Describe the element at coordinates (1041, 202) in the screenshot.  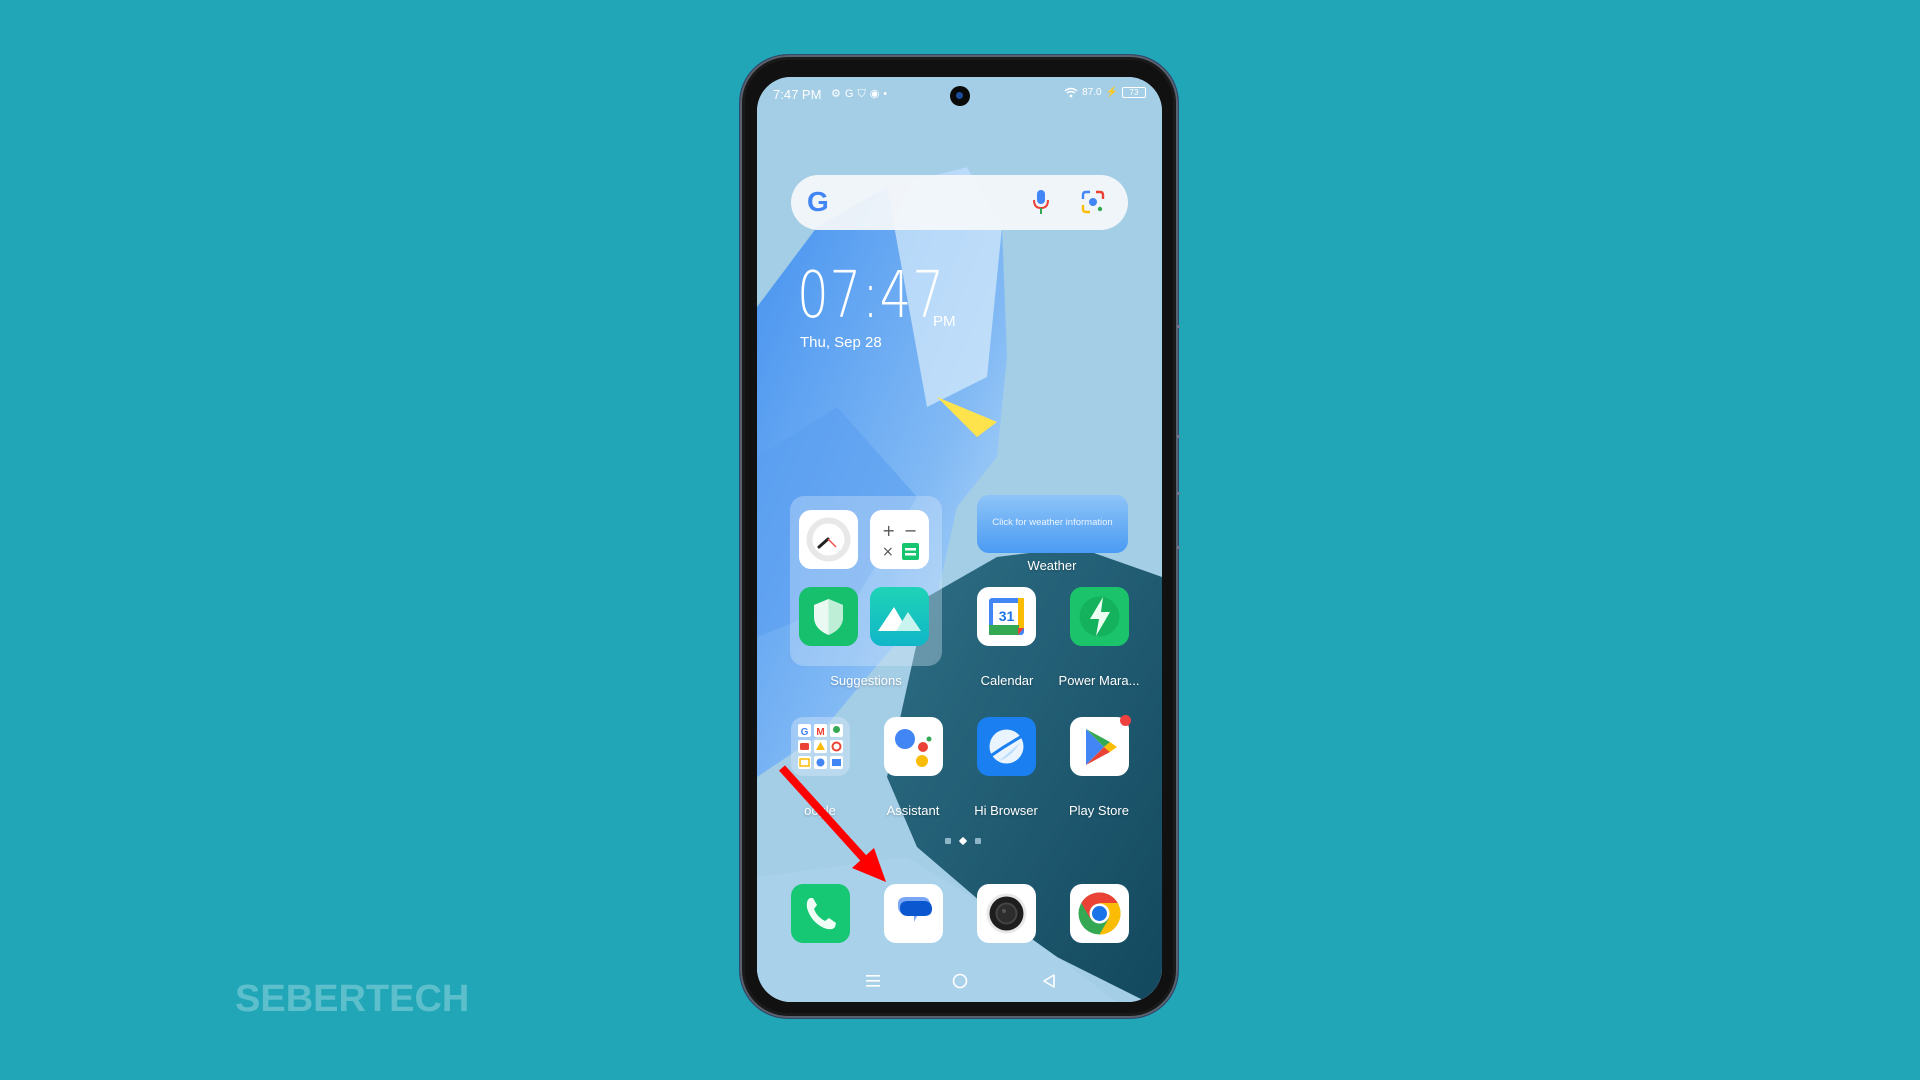
I see `mic-icon` at that location.